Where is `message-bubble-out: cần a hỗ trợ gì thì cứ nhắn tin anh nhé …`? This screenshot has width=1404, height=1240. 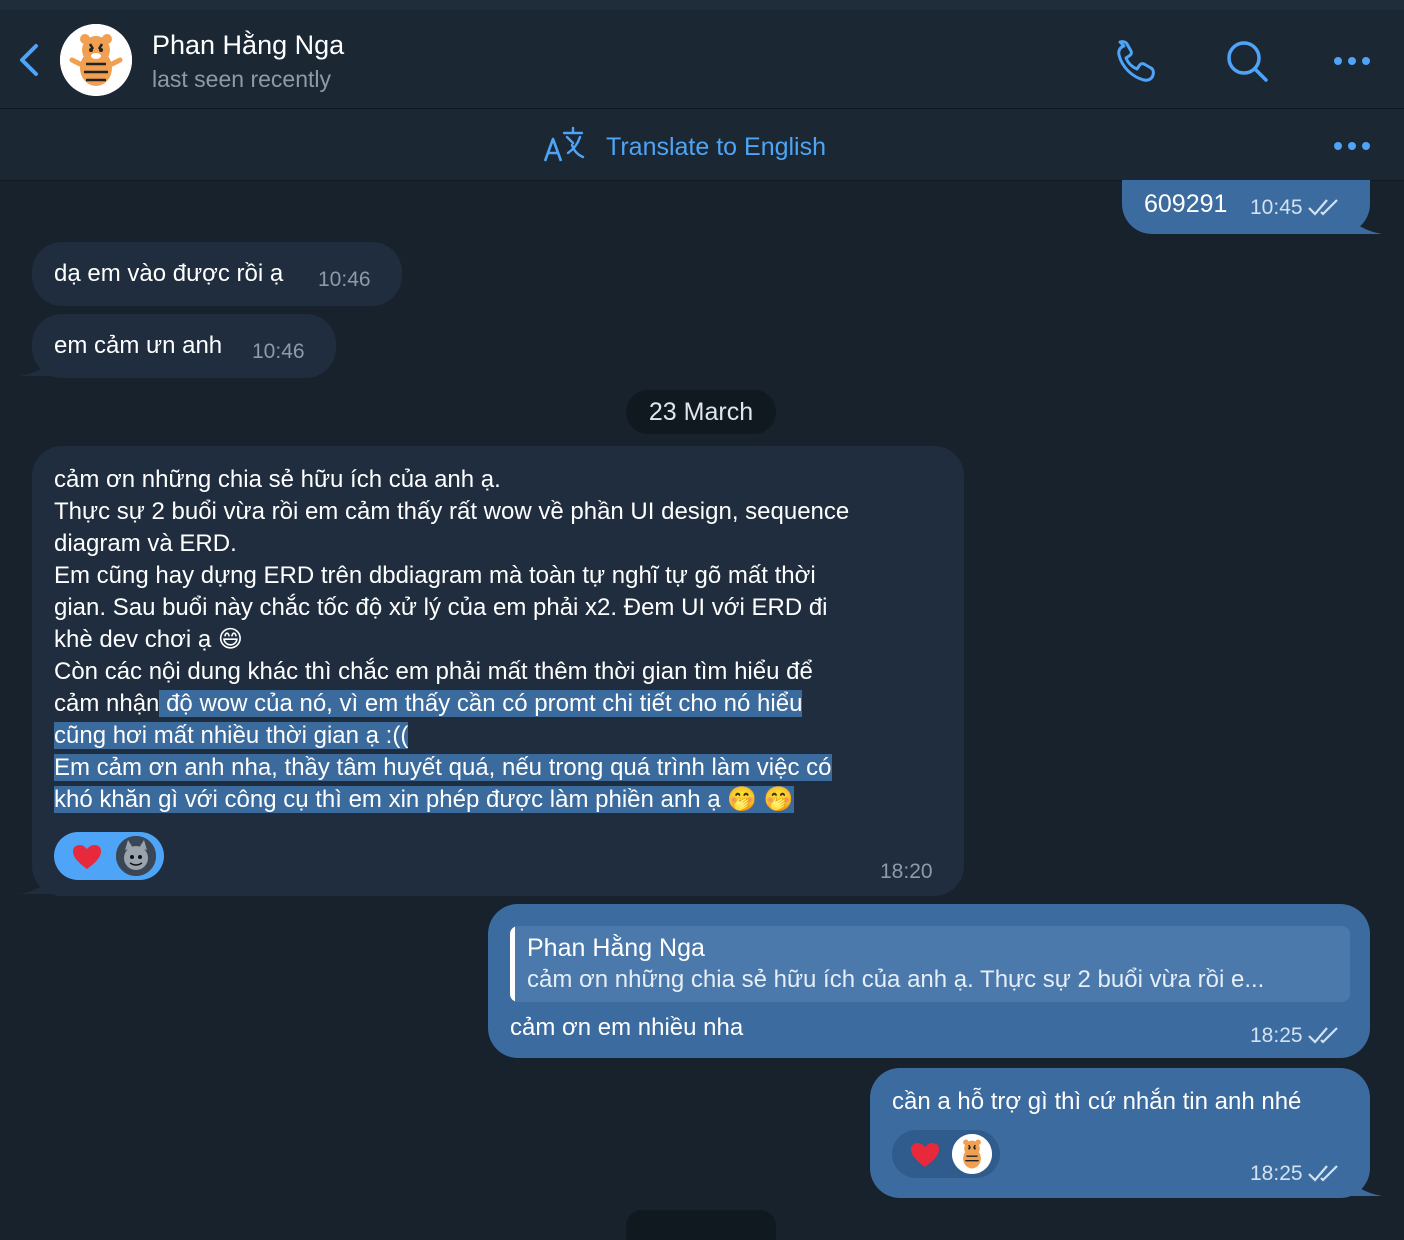
message-bubble-out: cần a hỗ trợ gì thì cứ nhắn tin anh nhé … is located at coordinates (1120, 1133).